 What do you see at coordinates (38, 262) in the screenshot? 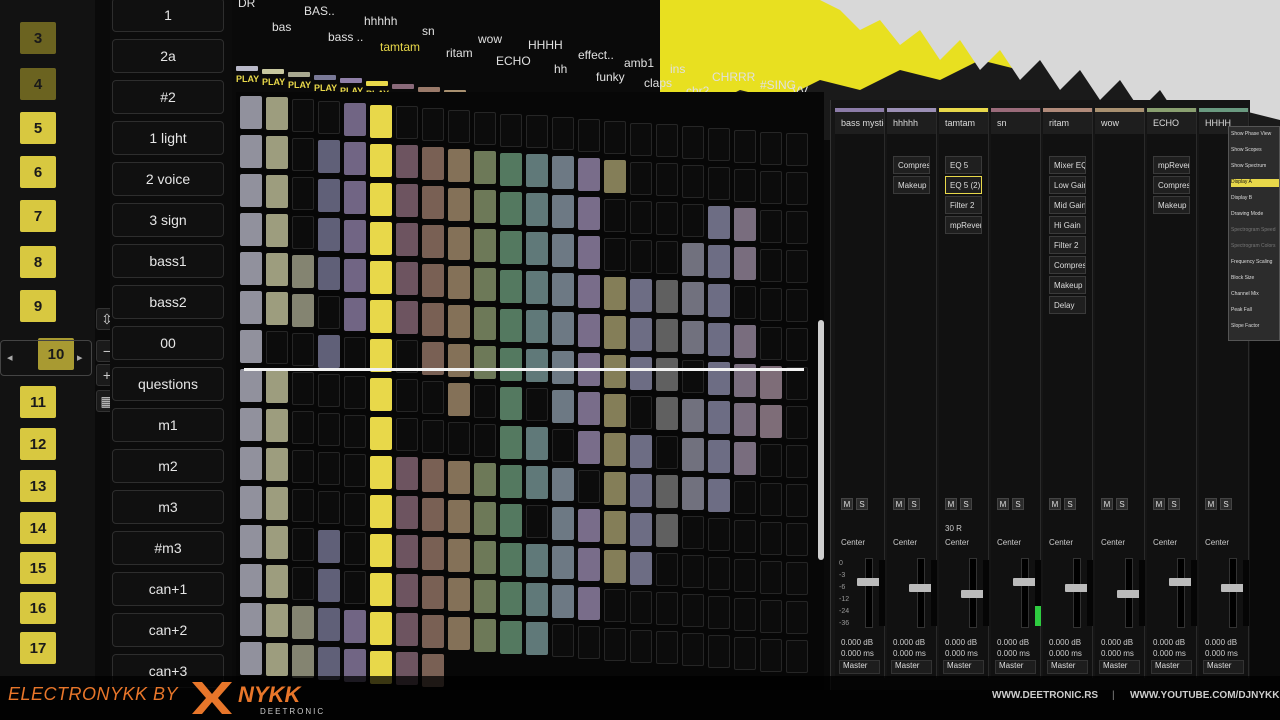
I see `scene-number: 8` at bounding box center [38, 262].